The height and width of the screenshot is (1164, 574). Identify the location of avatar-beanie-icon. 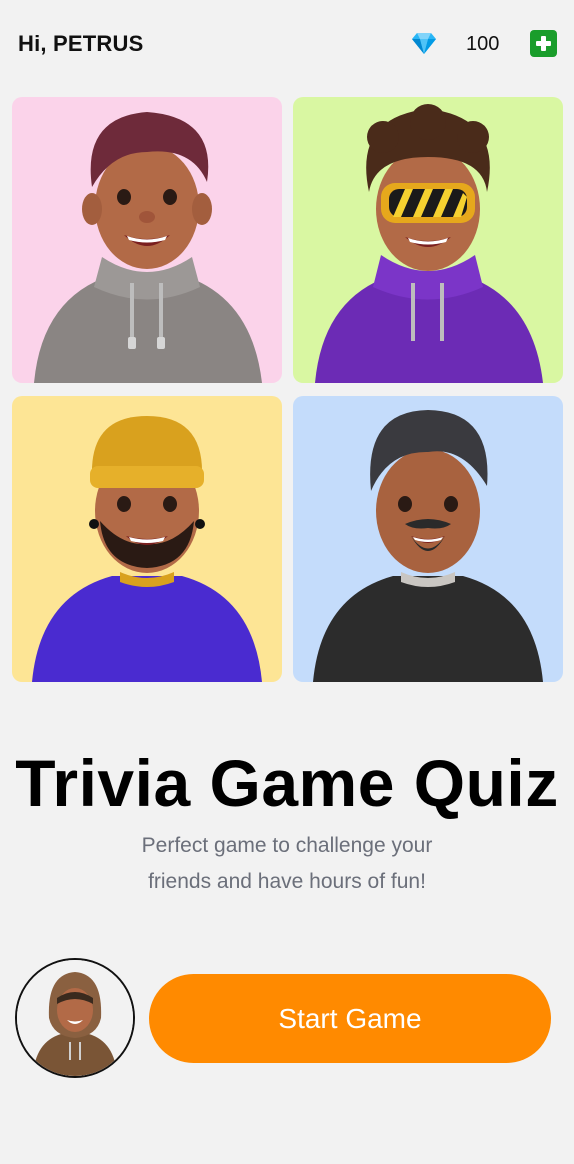
(147, 539).